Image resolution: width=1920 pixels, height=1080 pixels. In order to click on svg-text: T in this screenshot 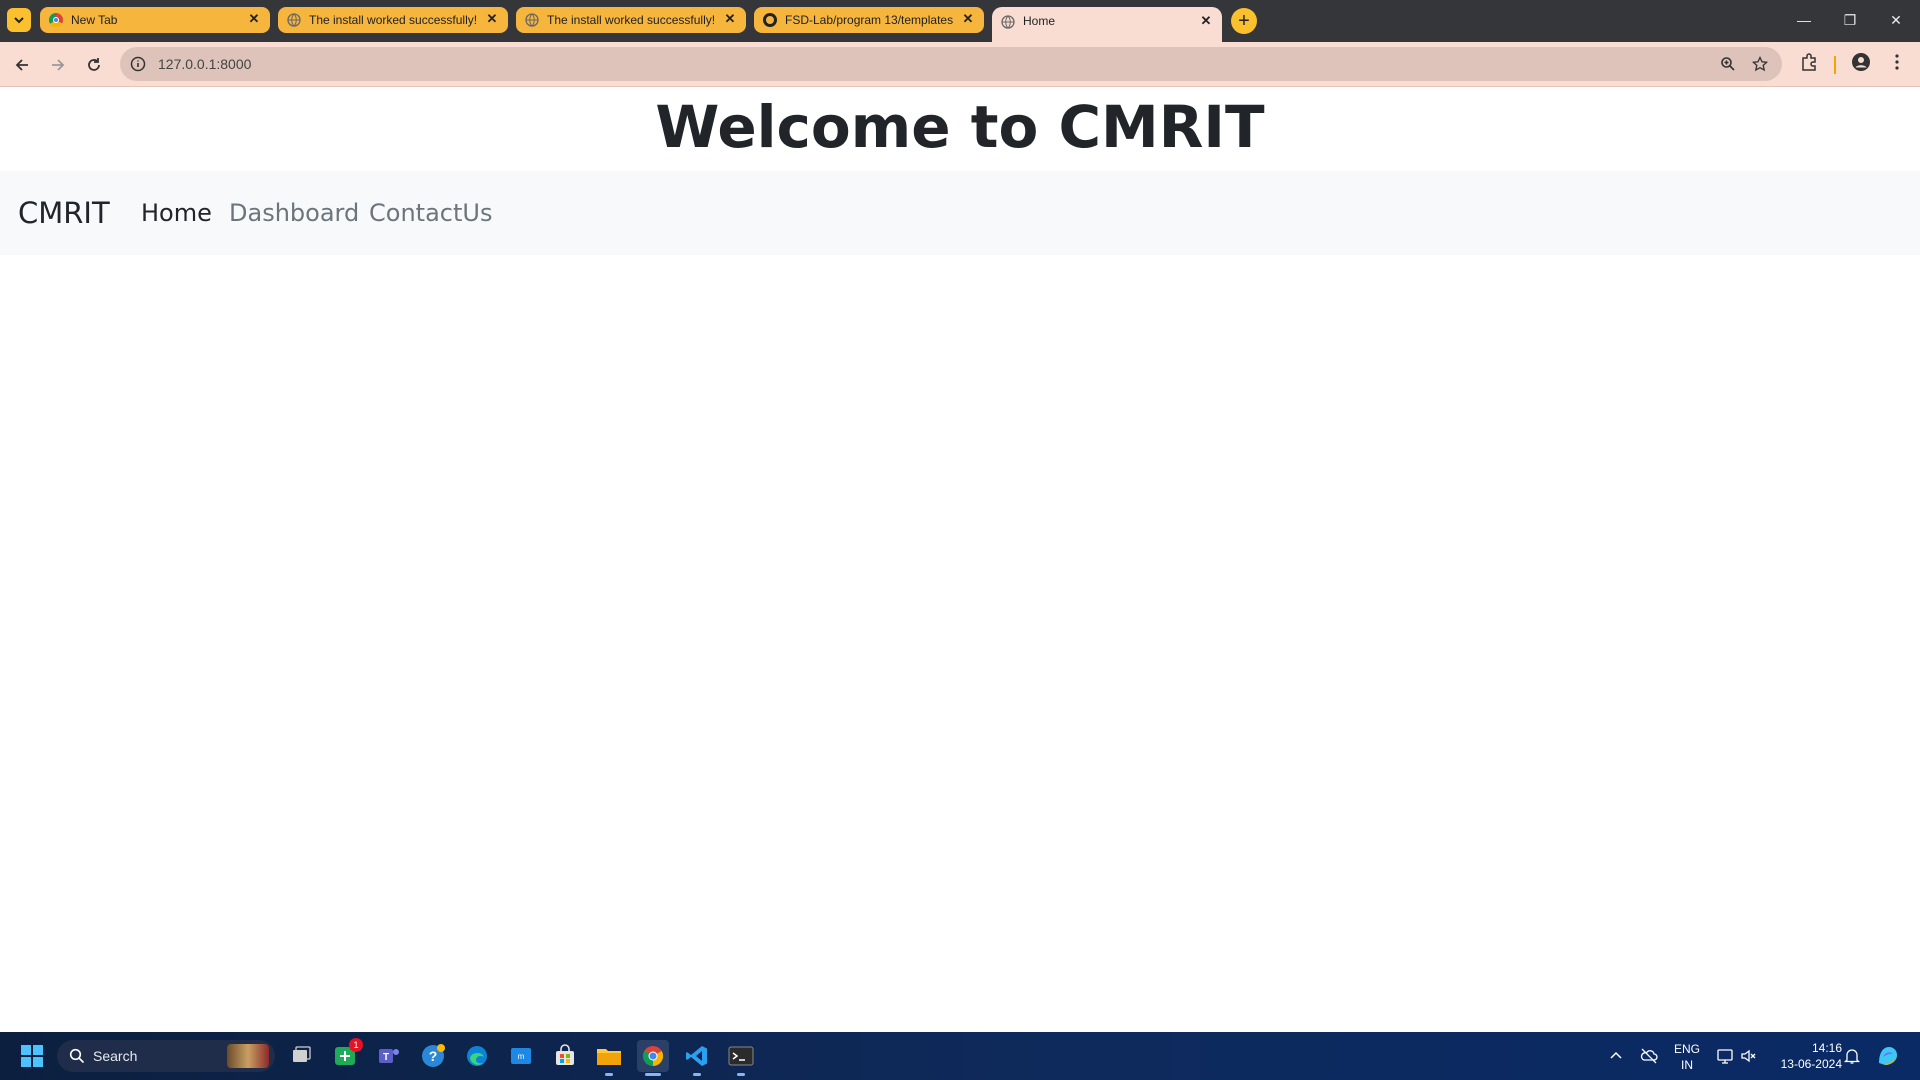, I will do `click(386, 1057)`.